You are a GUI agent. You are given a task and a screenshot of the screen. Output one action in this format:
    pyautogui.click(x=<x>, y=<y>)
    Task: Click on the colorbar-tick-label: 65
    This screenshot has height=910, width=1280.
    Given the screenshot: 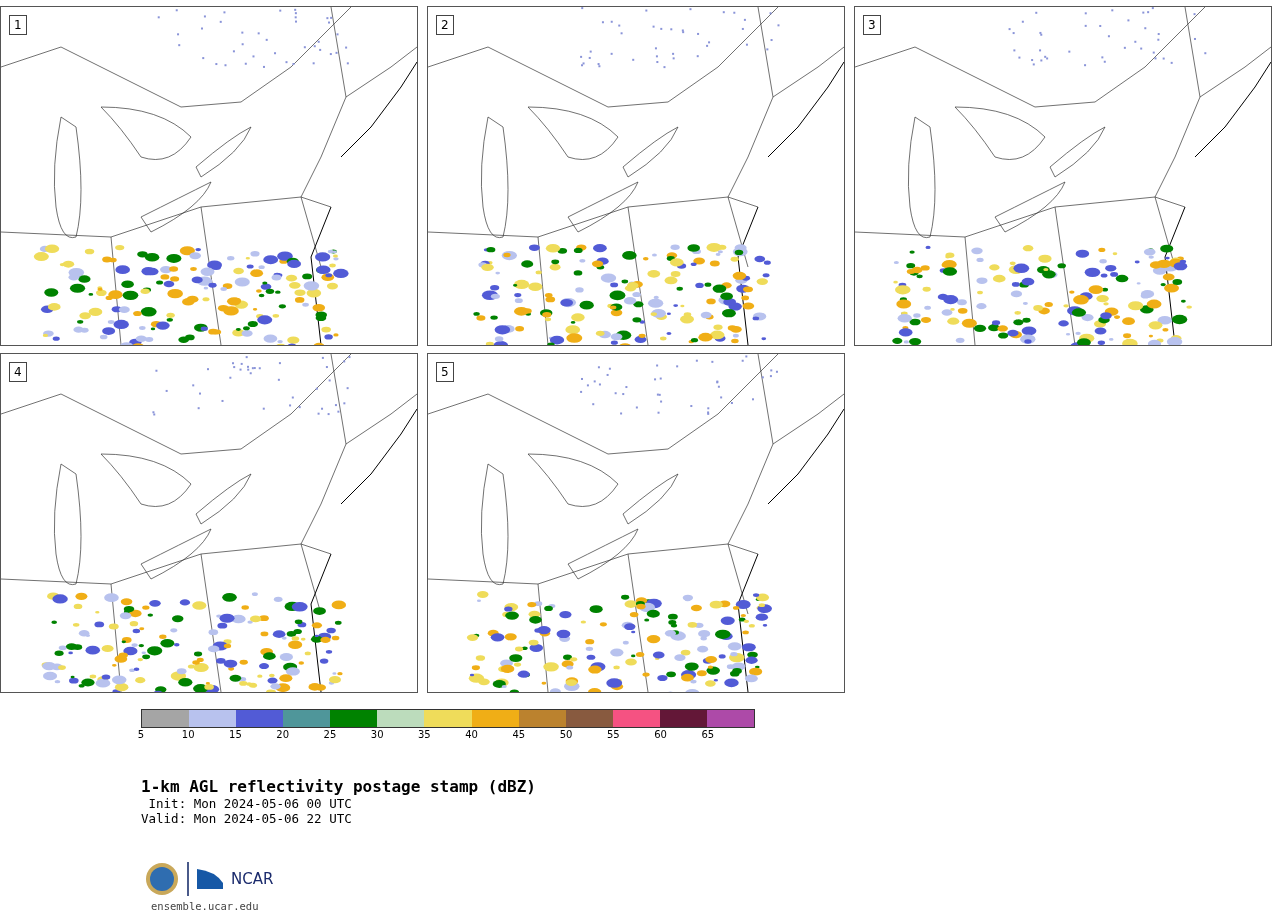 What is the action you would take?
    pyautogui.click(x=708, y=734)
    